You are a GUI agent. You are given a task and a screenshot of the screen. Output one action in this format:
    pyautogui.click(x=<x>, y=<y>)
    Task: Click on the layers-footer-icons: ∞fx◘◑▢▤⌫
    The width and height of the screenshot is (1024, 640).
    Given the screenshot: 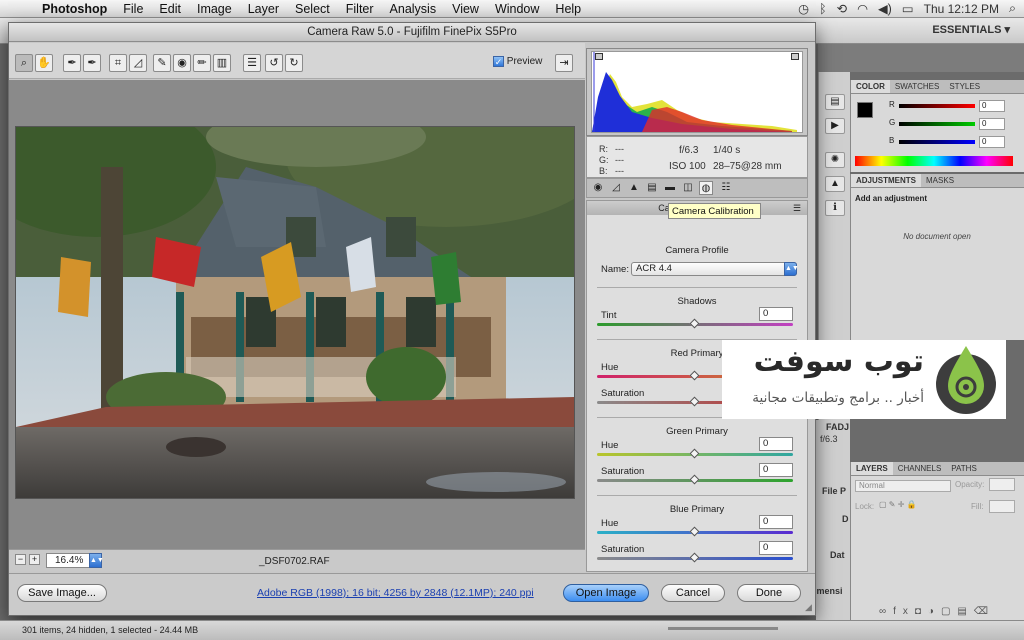 What is the action you would take?
    pyautogui.click(x=937, y=613)
    